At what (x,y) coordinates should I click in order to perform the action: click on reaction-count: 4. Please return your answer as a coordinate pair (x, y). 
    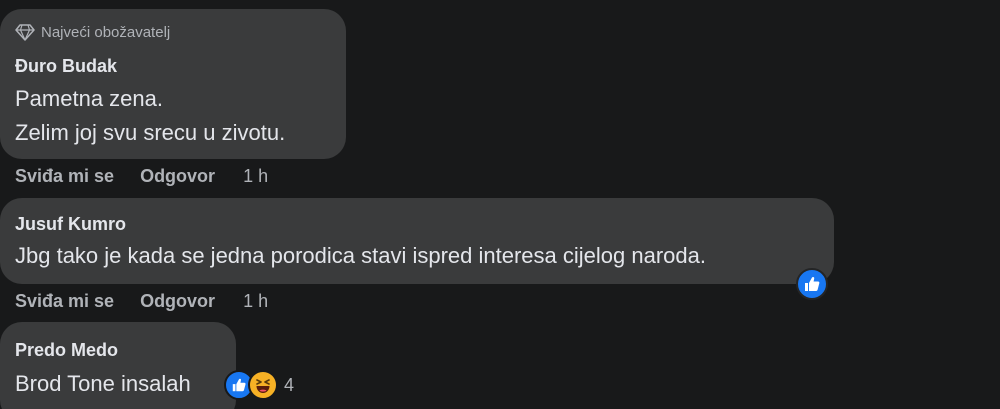
    Looking at the image, I should click on (289, 384).